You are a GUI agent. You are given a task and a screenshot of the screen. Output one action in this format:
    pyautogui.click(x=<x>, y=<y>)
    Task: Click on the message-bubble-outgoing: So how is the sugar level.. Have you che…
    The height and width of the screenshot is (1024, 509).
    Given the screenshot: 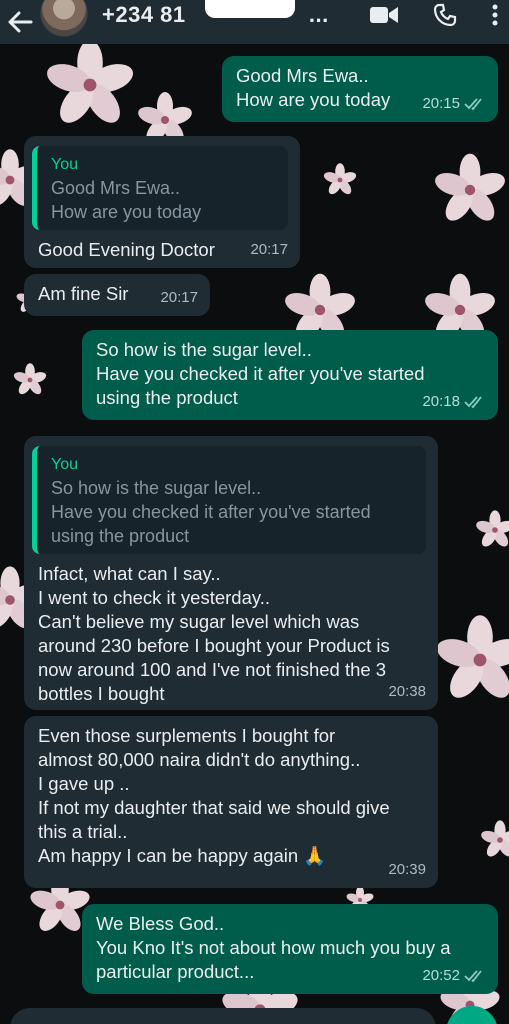 What is the action you would take?
    pyautogui.click(x=290, y=375)
    